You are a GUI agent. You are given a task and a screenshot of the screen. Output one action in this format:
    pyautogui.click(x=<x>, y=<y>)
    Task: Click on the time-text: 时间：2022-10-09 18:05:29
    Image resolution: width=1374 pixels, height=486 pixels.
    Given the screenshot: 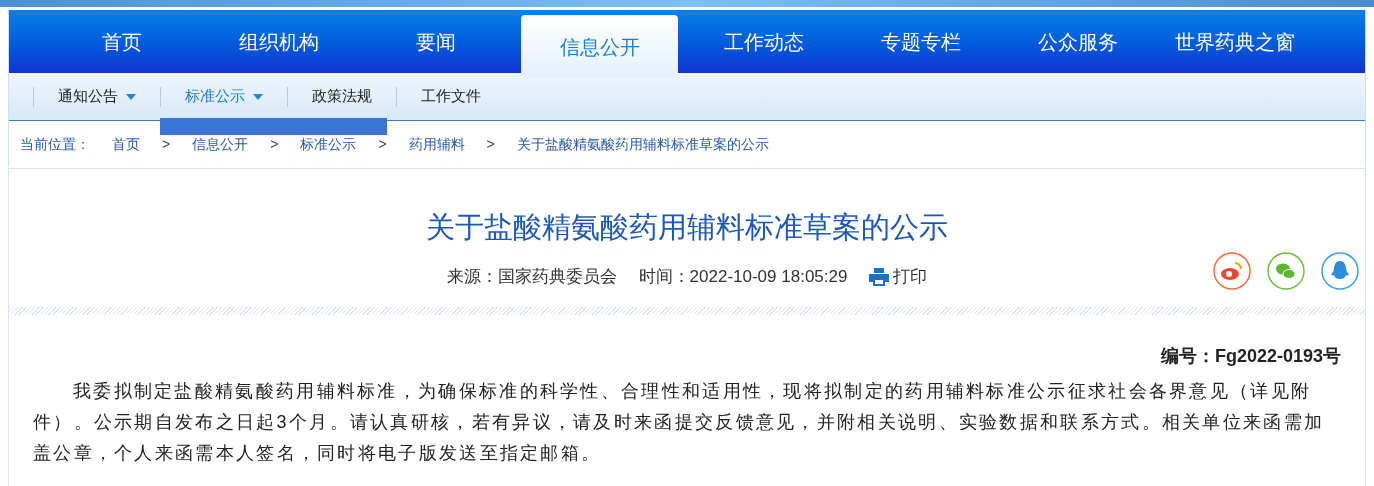 What is the action you would take?
    pyautogui.click(x=743, y=277)
    